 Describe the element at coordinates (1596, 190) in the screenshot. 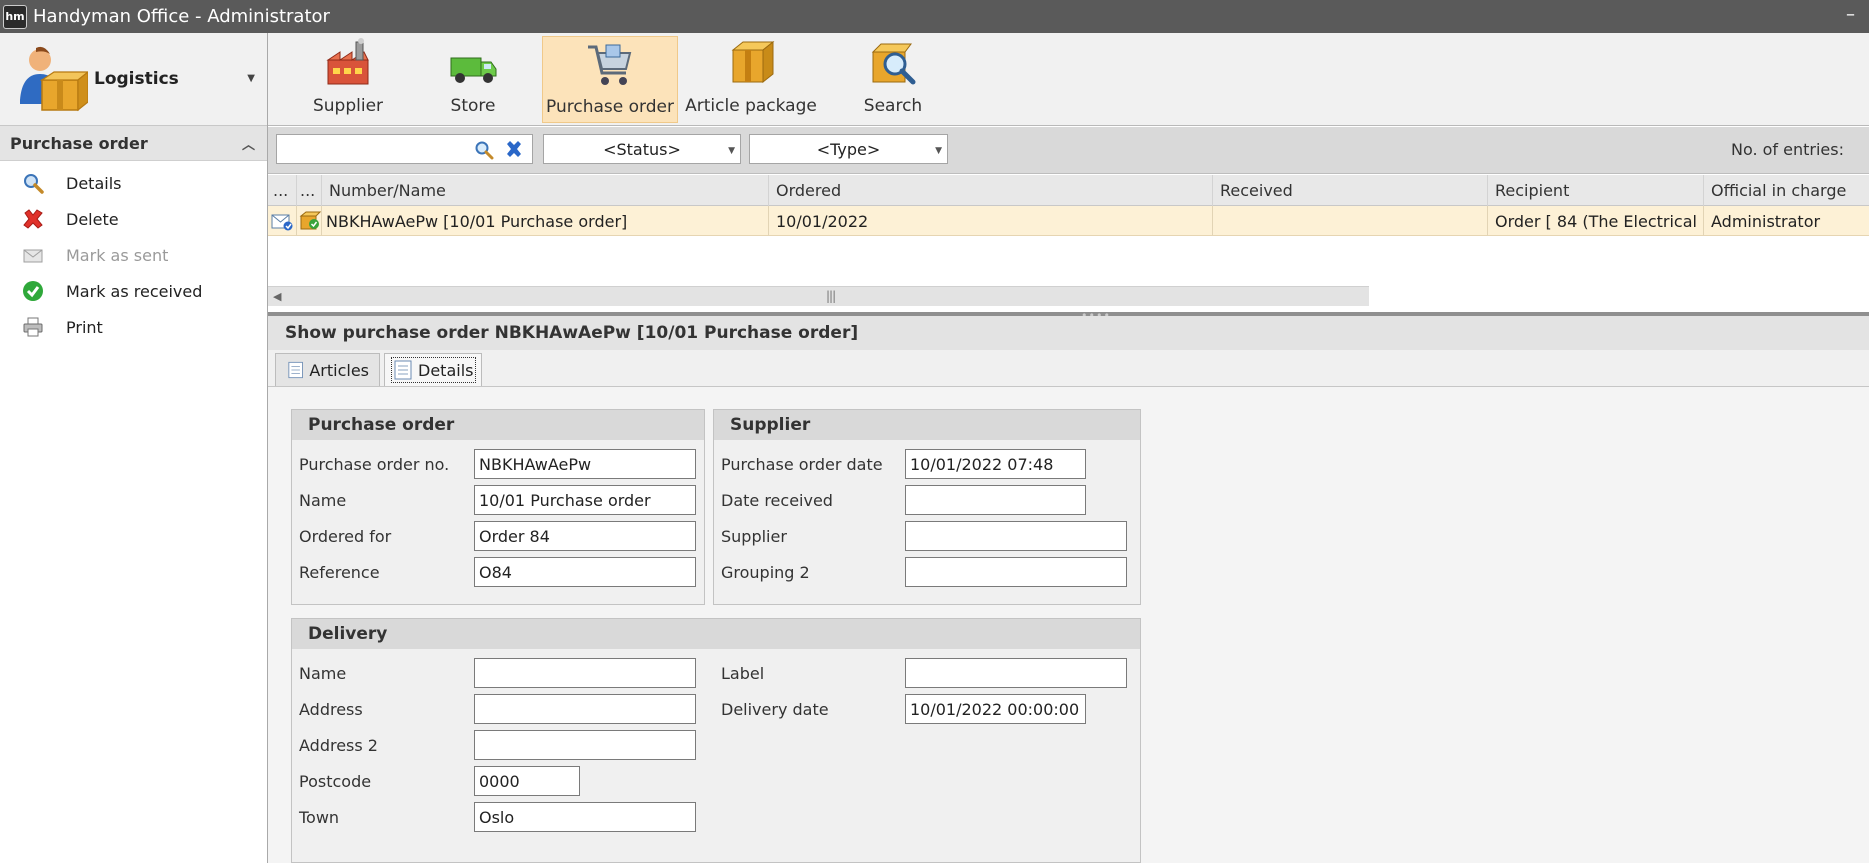

I see `column-header-recipient: Recipient` at that location.